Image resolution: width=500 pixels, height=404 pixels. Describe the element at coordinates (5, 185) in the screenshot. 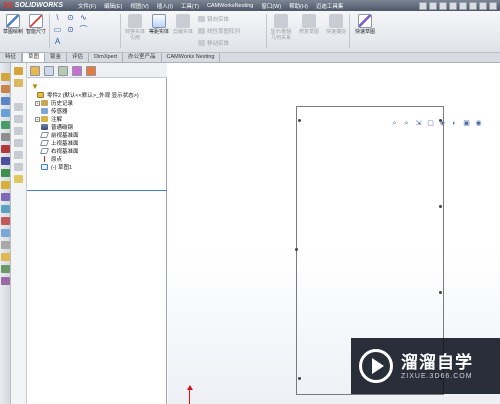

I see `hole-wizard-icon` at that location.